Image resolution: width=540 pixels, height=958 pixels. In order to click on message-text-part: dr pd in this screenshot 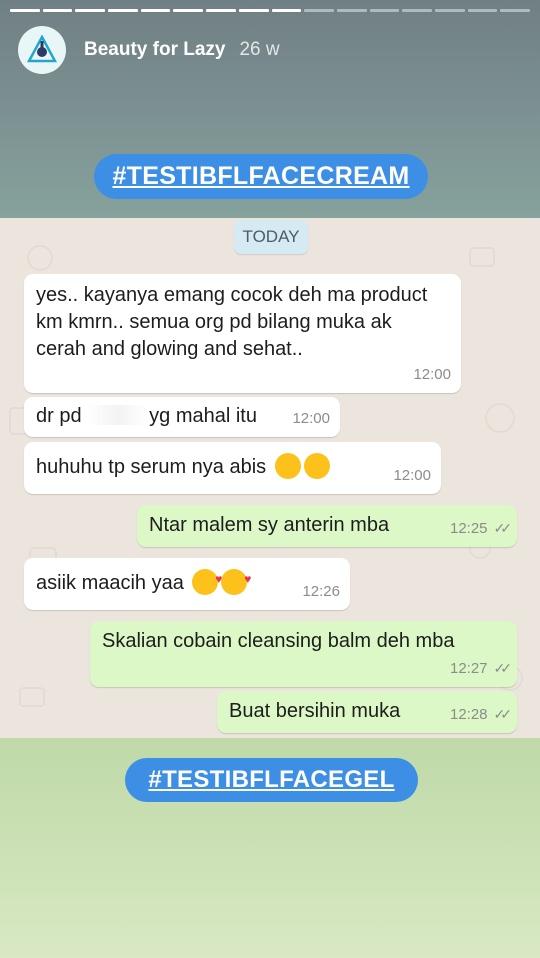, I will do `click(59, 416)`.